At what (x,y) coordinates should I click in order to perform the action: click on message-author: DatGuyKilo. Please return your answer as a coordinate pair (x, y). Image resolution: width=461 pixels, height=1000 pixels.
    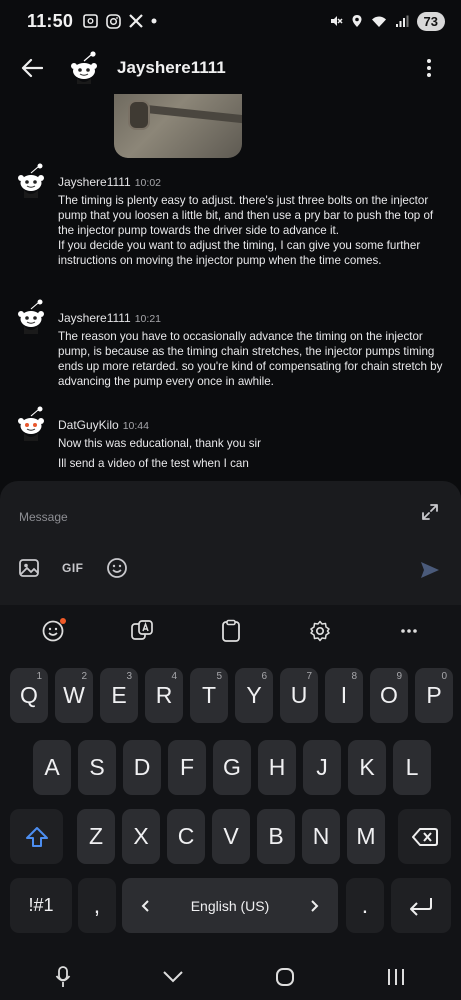
    Looking at the image, I should click on (88, 425).